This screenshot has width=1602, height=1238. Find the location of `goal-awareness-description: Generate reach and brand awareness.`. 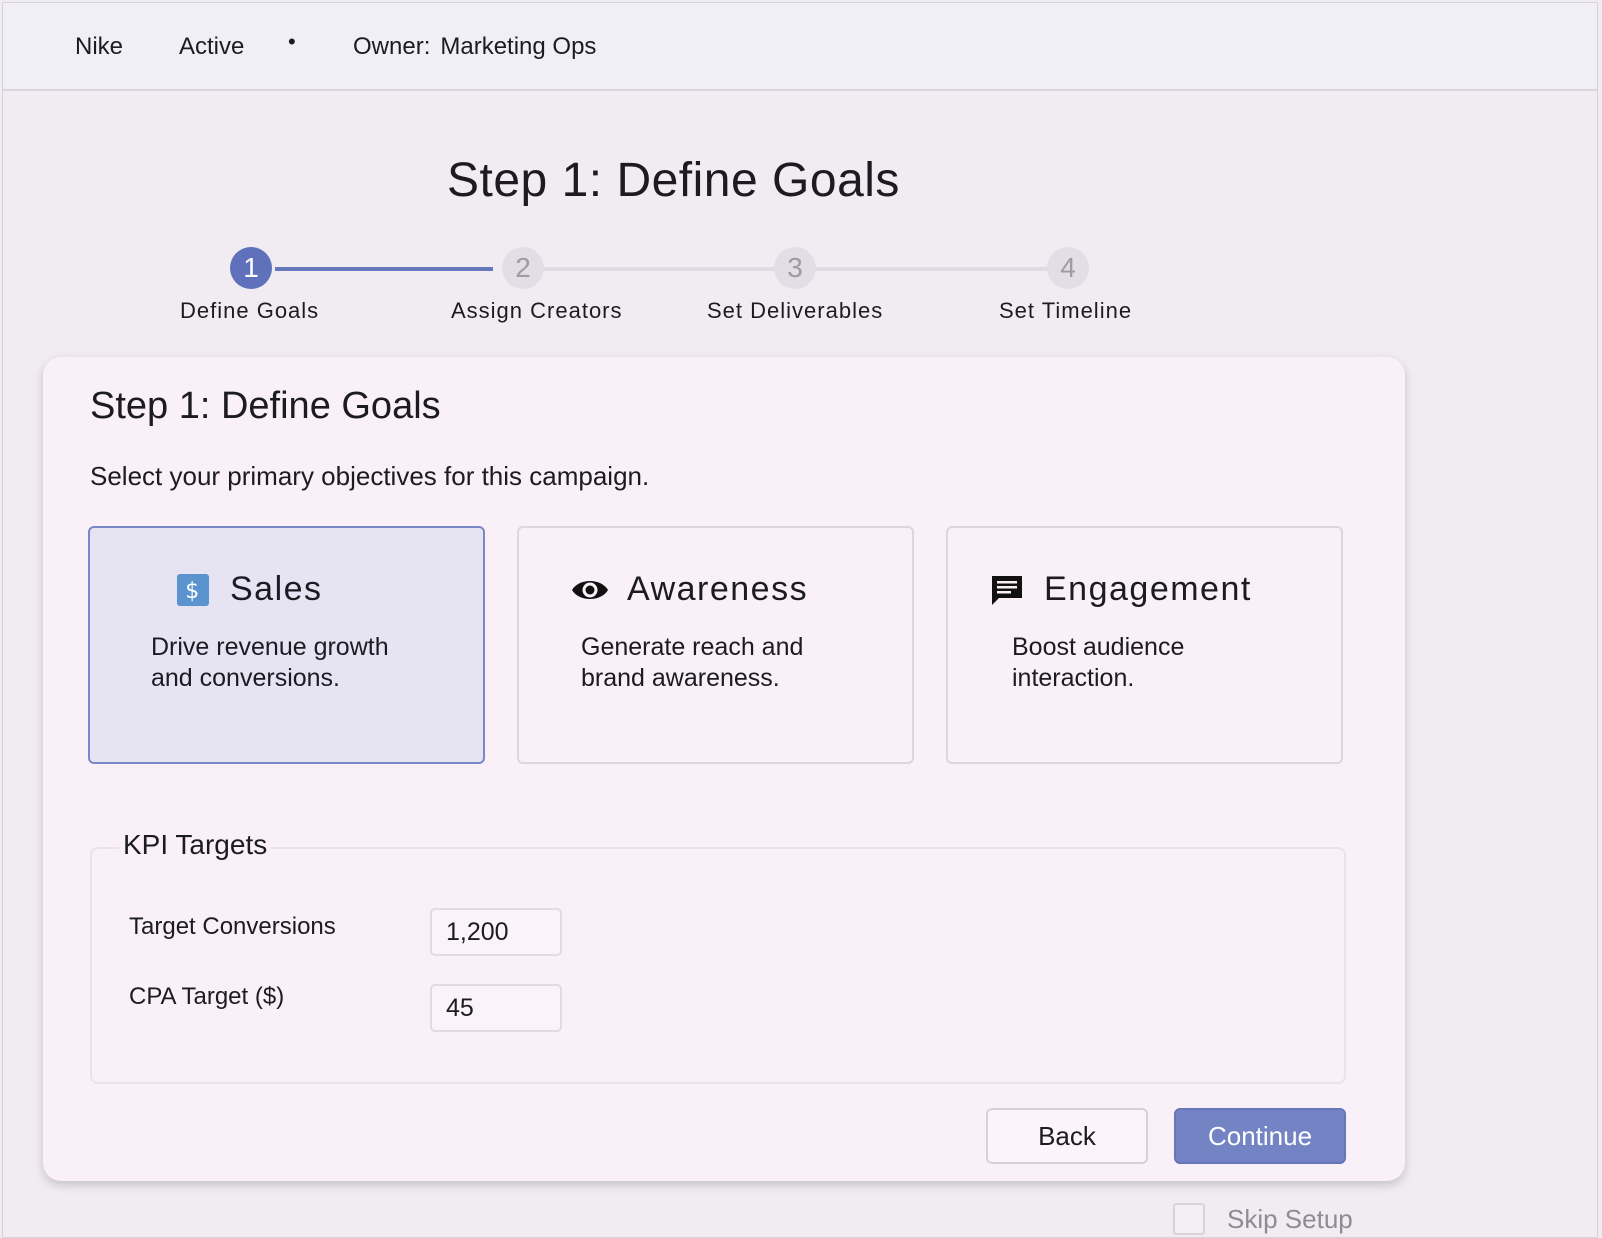

goal-awareness-description: Generate reach and brand awareness. is located at coordinates (731, 663).